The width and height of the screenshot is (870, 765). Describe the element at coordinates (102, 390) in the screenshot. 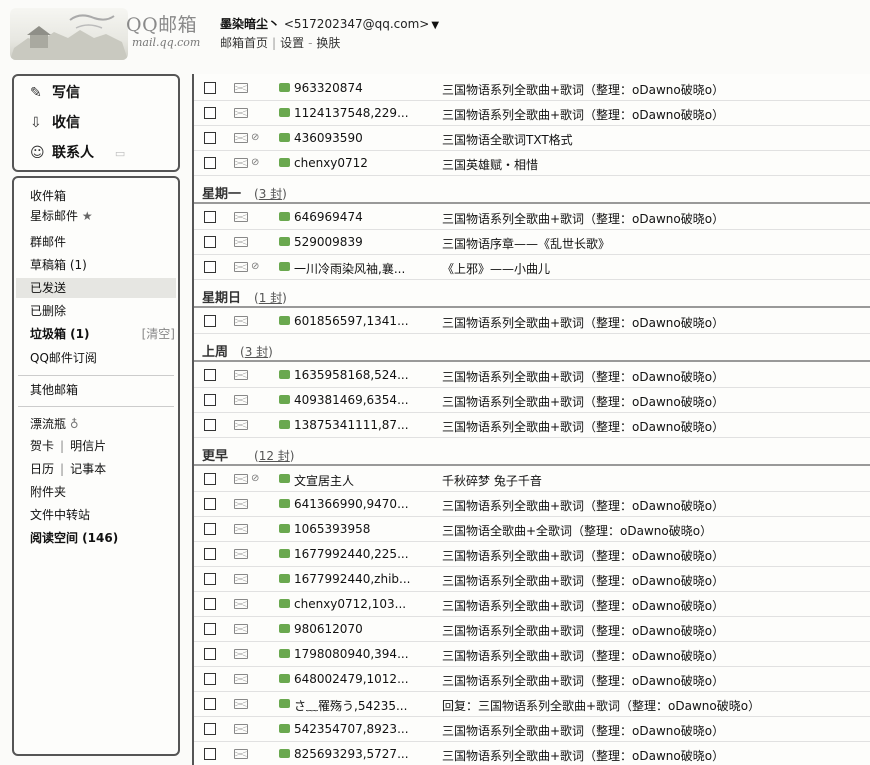

I see `folder-other-mail: 其他邮箱` at that location.